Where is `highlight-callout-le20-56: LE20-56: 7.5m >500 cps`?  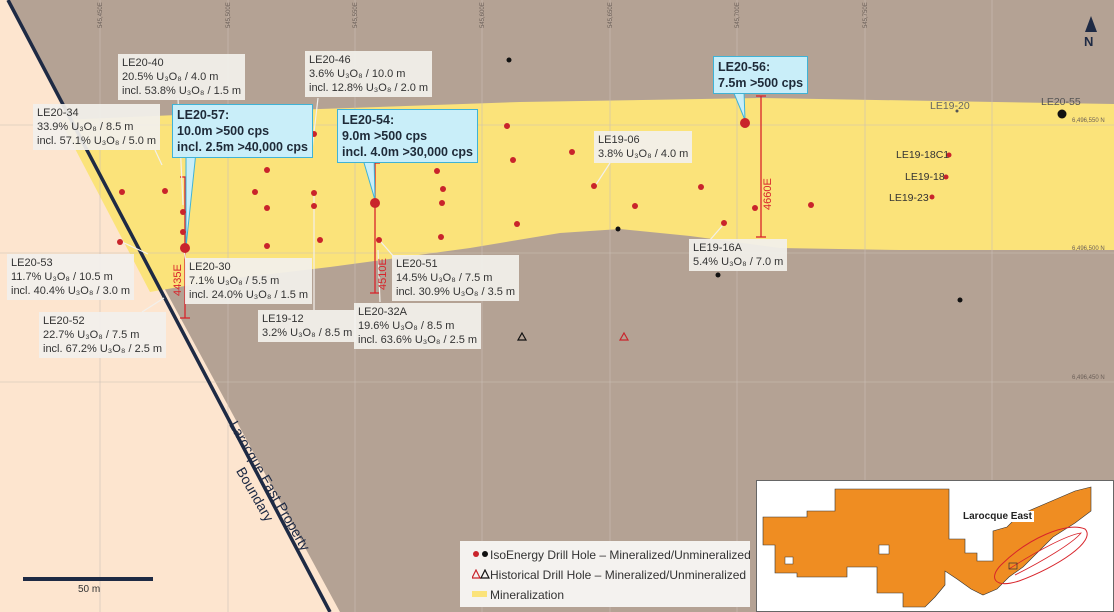
highlight-callout-le20-56: LE20-56: 7.5m >500 cps is located at coordinates (761, 75).